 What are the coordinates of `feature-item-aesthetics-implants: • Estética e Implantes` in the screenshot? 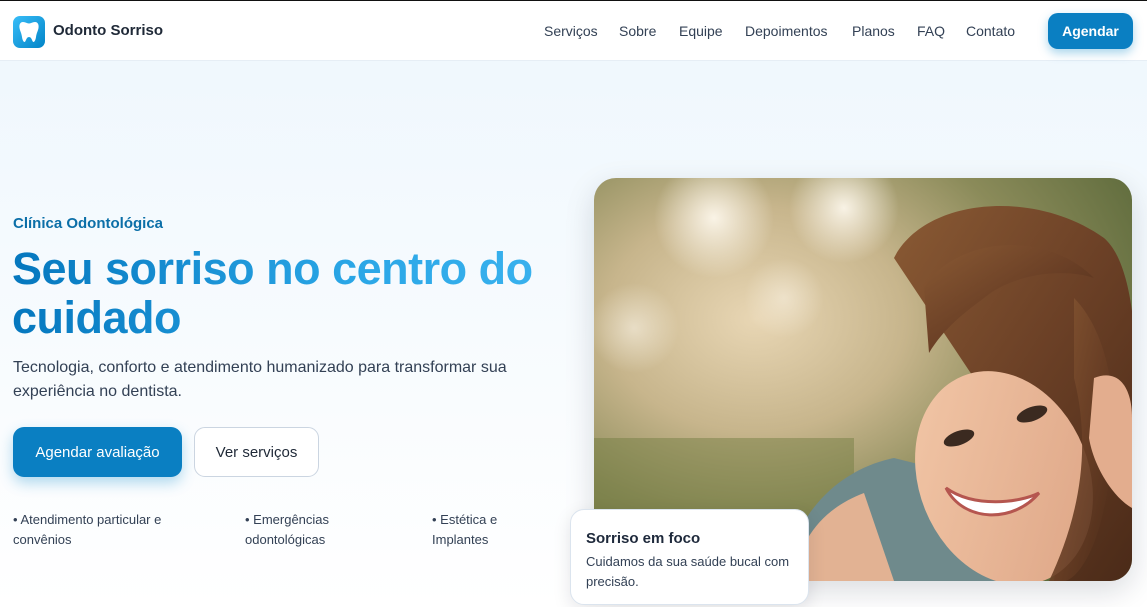 It's located at (465, 529).